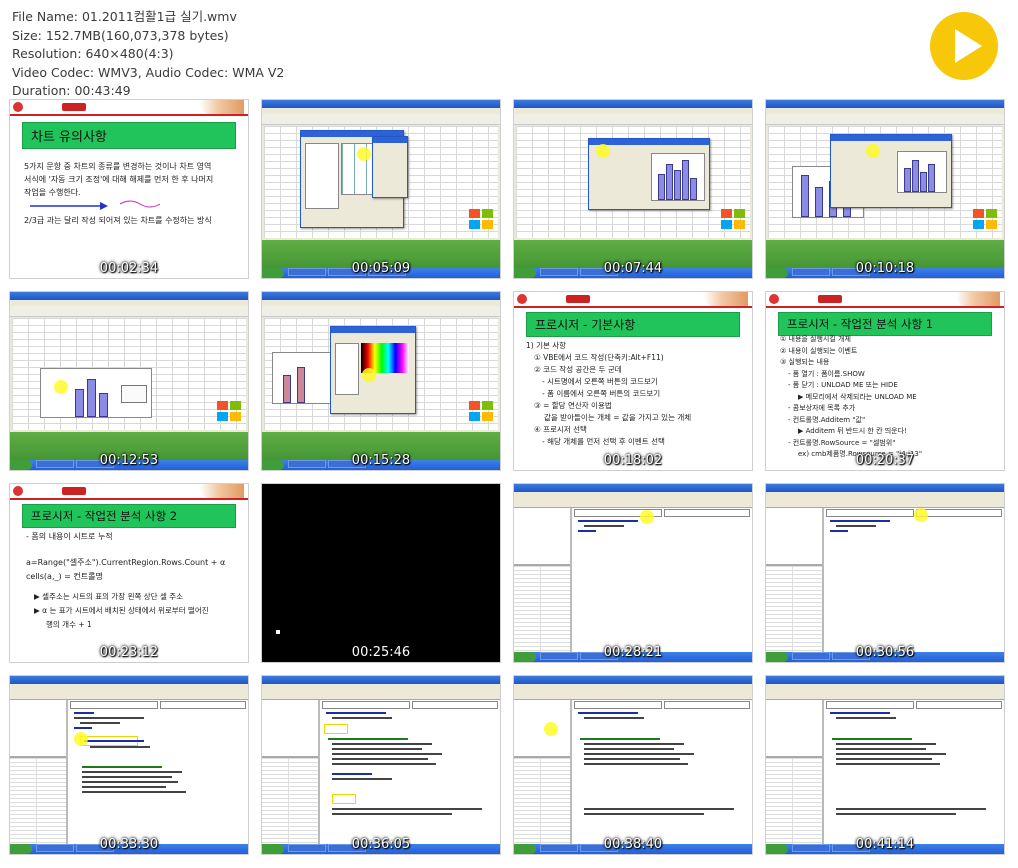  I want to click on thumbnail-16: 00:41:14, so click(885, 765).